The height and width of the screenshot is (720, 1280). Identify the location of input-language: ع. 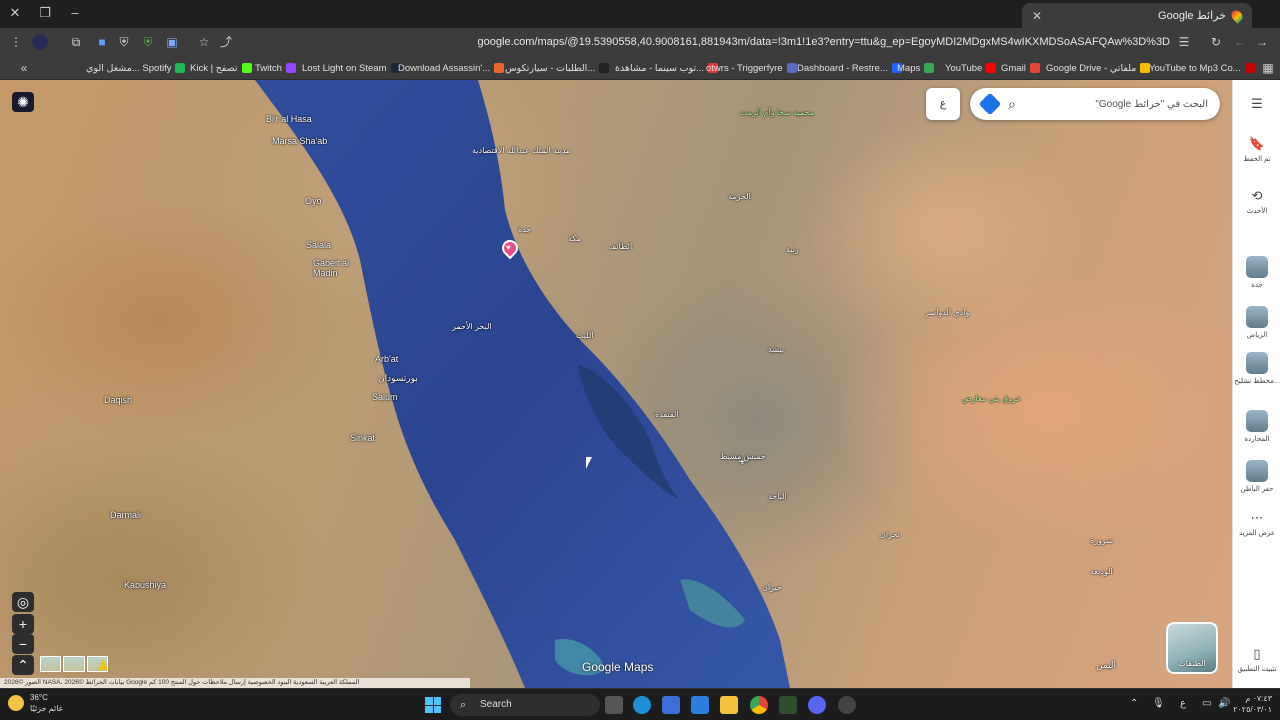
(1183, 703).